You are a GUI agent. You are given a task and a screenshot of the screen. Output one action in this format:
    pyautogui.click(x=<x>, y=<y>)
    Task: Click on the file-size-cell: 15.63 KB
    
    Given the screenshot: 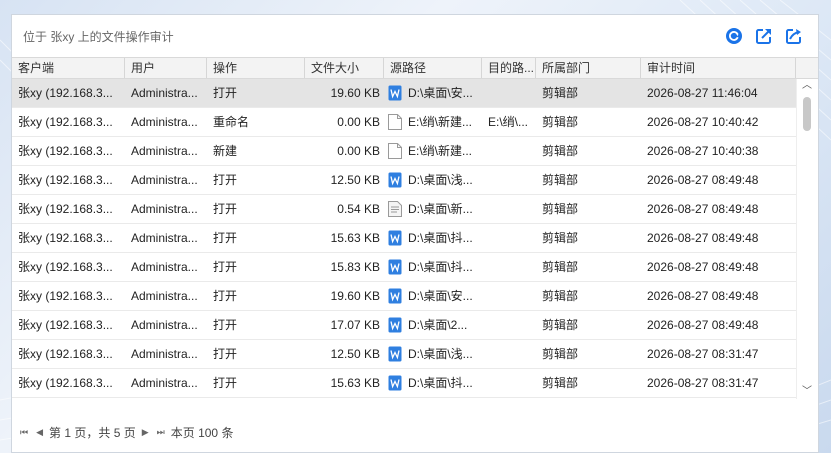 What is the action you would take?
    pyautogui.click(x=355, y=238)
    